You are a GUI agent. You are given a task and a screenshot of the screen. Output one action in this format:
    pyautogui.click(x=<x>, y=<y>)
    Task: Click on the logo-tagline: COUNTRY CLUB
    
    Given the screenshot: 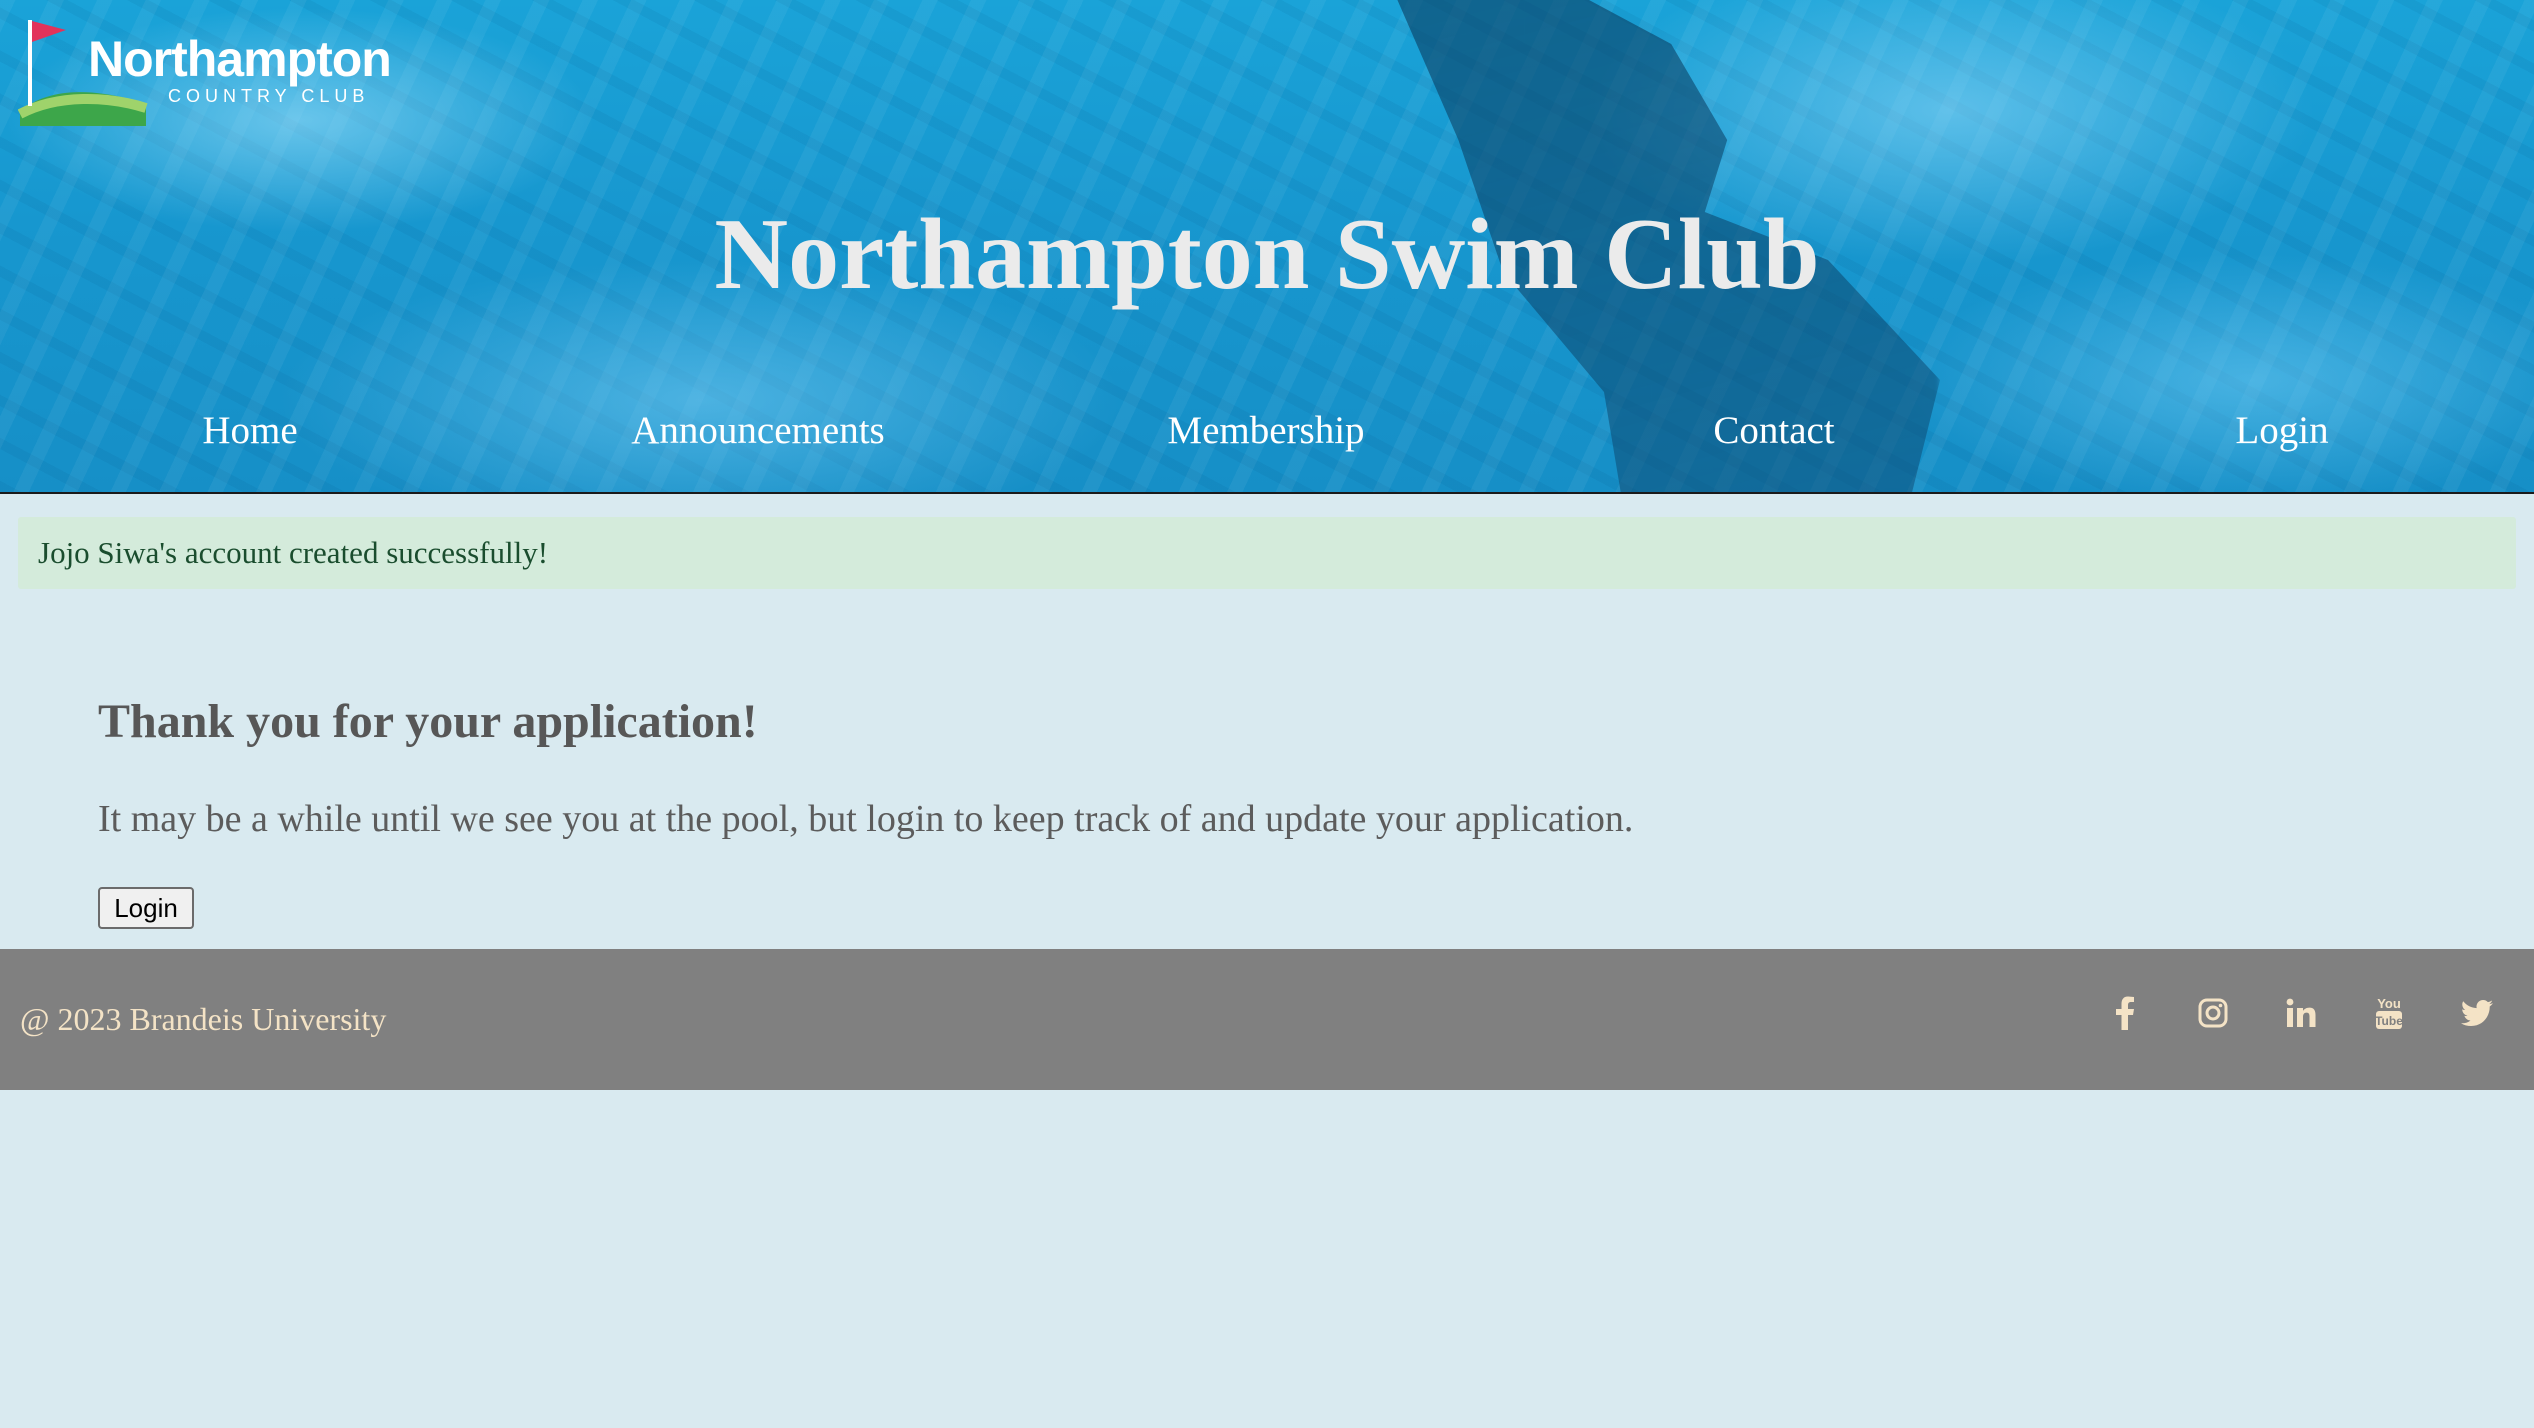 What is the action you would take?
    pyautogui.click(x=269, y=96)
    